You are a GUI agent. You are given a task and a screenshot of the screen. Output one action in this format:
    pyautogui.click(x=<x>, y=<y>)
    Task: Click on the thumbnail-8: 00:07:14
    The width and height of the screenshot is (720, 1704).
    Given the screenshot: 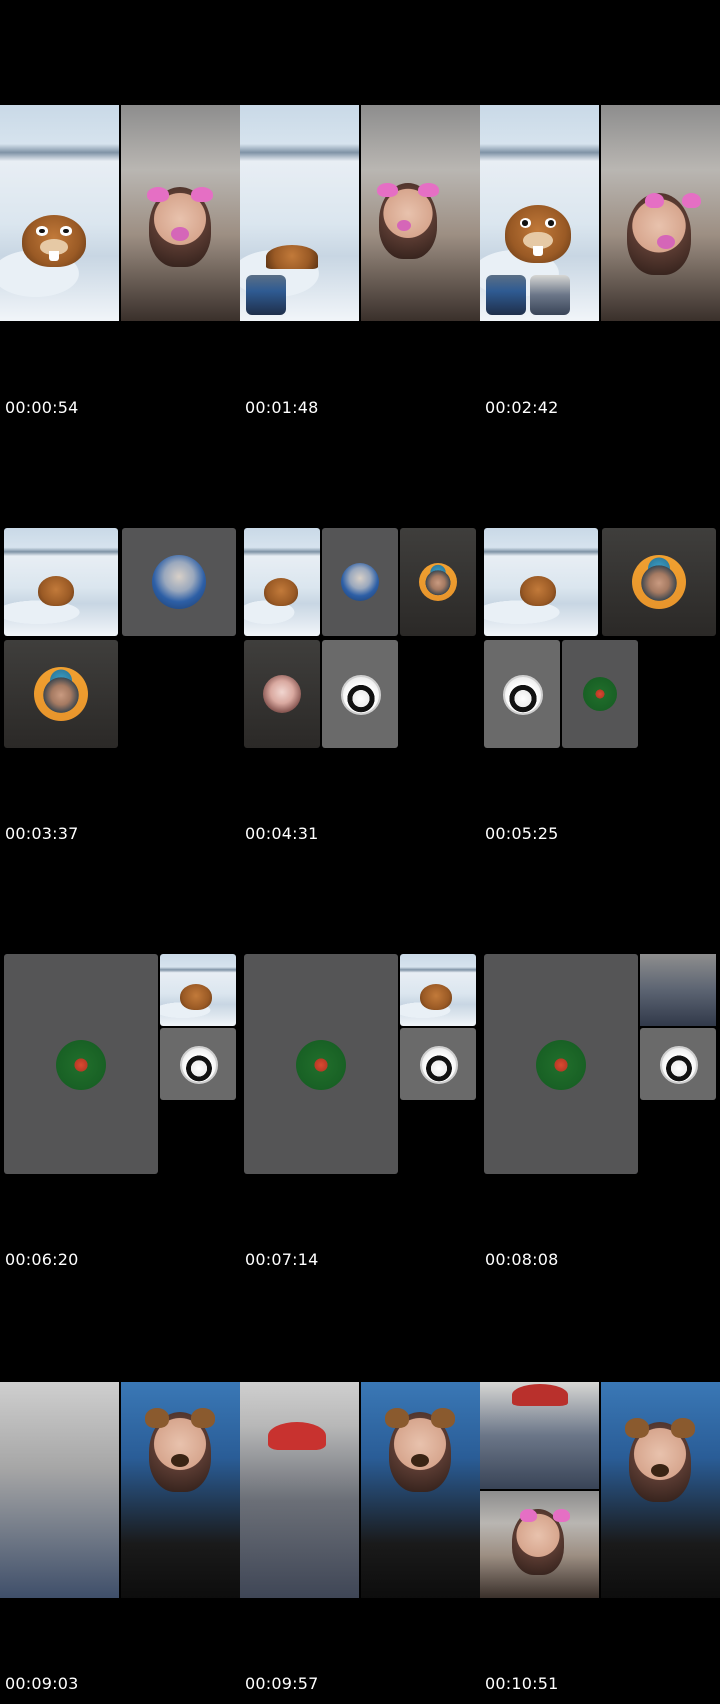 What is the action you would take?
    pyautogui.click(x=360, y=1065)
    